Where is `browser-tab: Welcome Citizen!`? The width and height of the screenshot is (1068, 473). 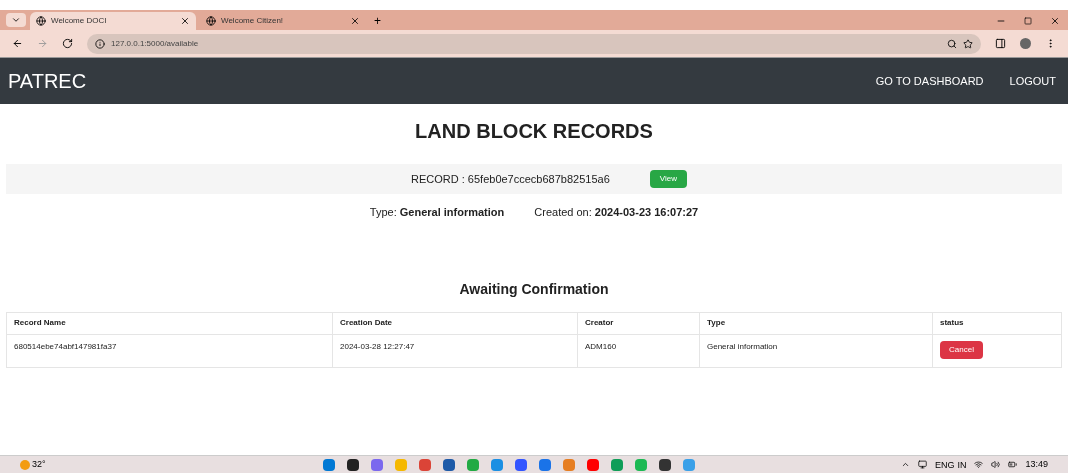
browser-tab: Welcome Citizen! is located at coordinates (283, 21).